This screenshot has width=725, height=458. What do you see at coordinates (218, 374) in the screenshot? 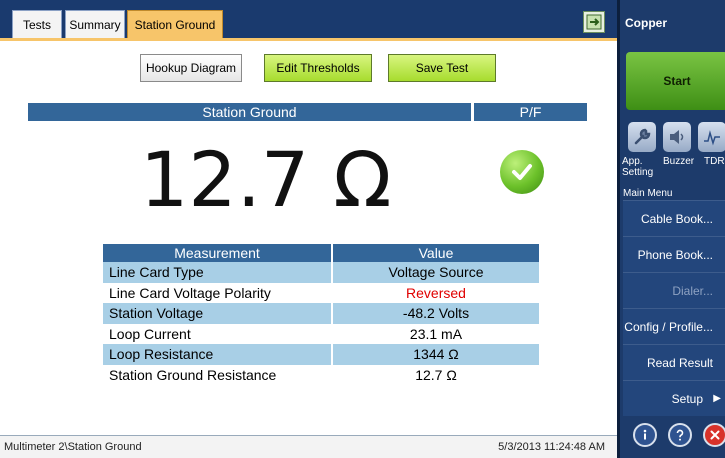
I see `measurement-name: Station Ground Resistance` at bounding box center [218, 374].